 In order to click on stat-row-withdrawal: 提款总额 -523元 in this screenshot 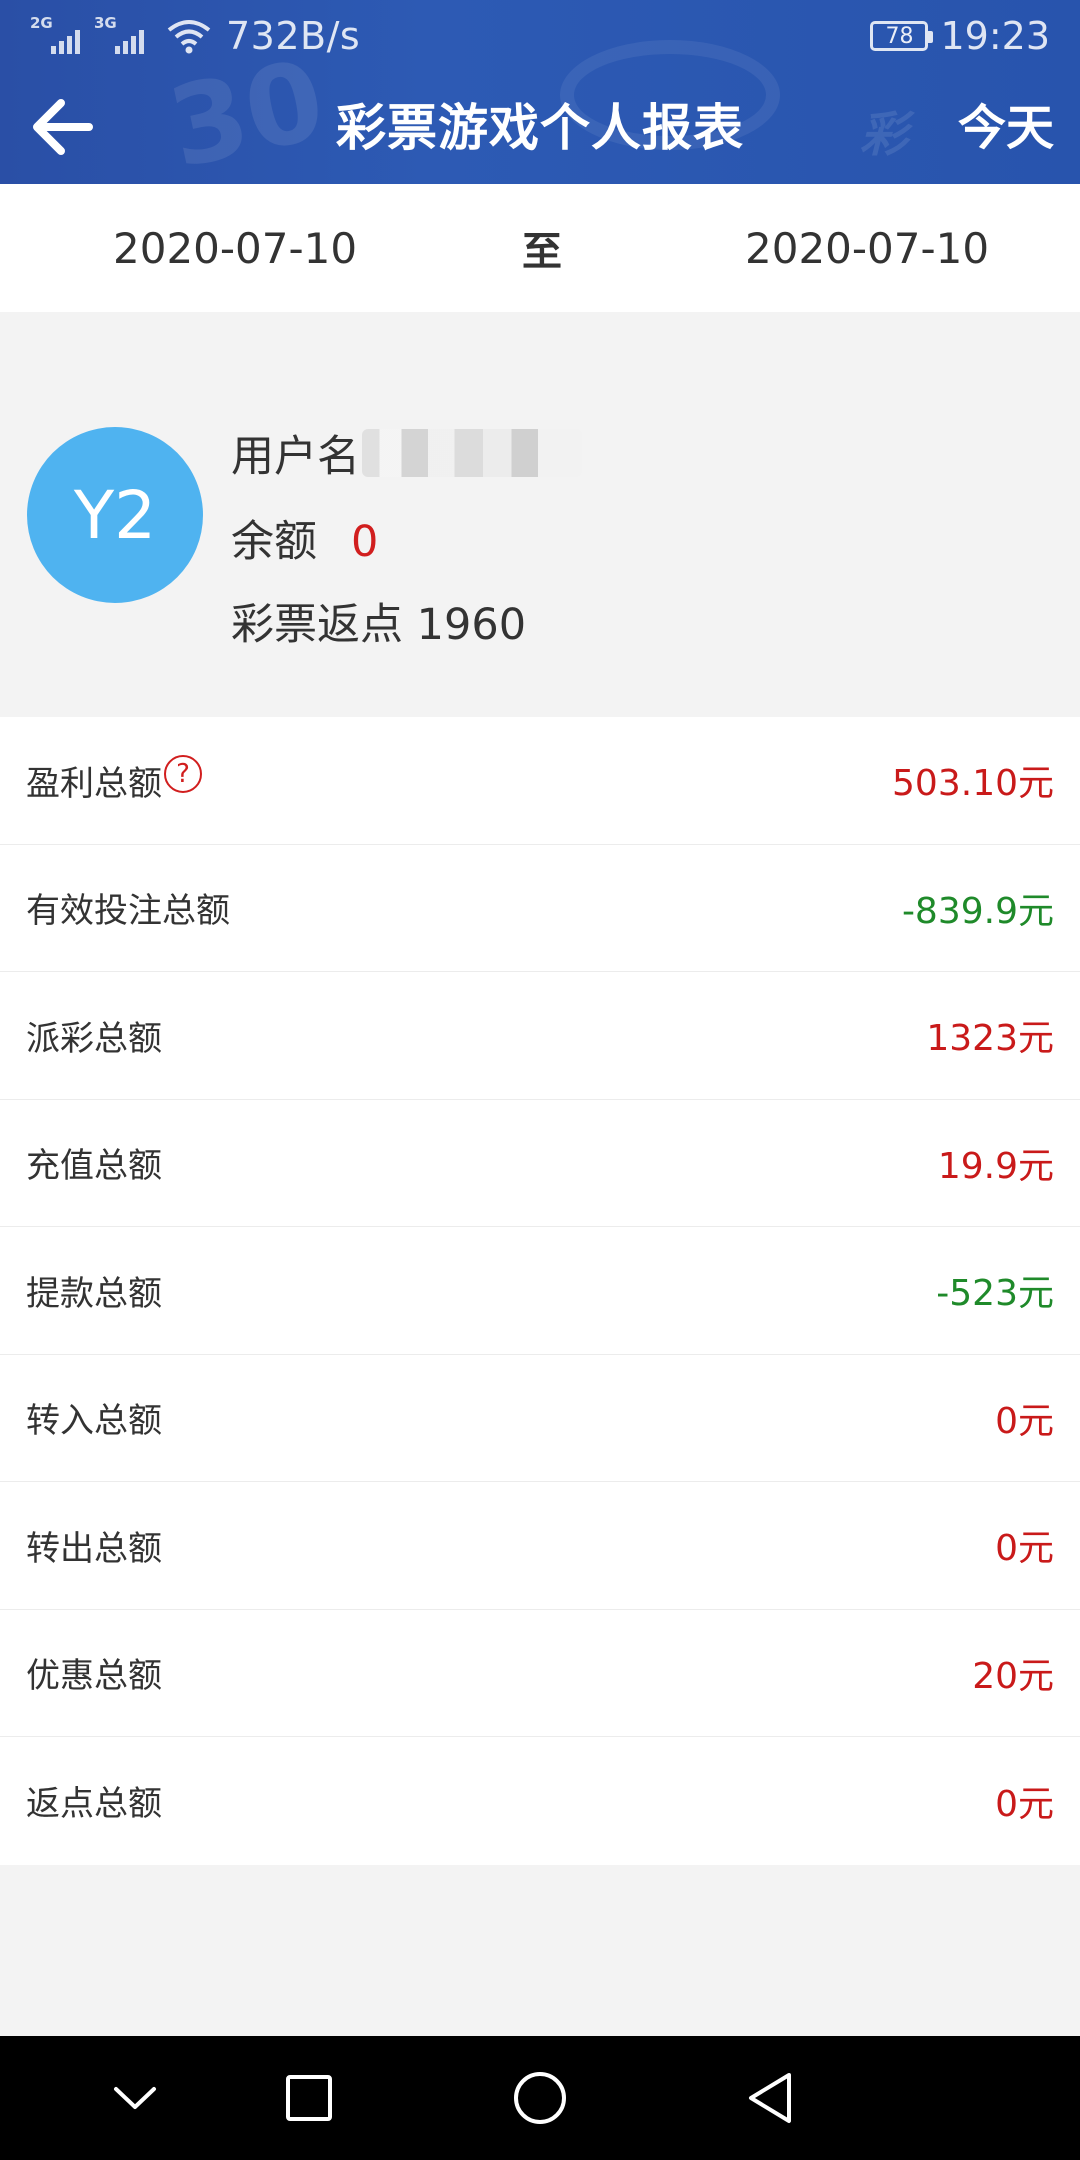, I will do `click(540, 1291)`.